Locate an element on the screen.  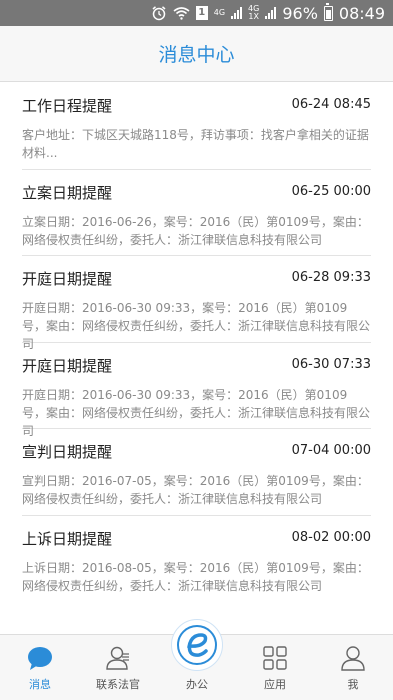
office-logo-bubble is located at coordinates (197, 645).